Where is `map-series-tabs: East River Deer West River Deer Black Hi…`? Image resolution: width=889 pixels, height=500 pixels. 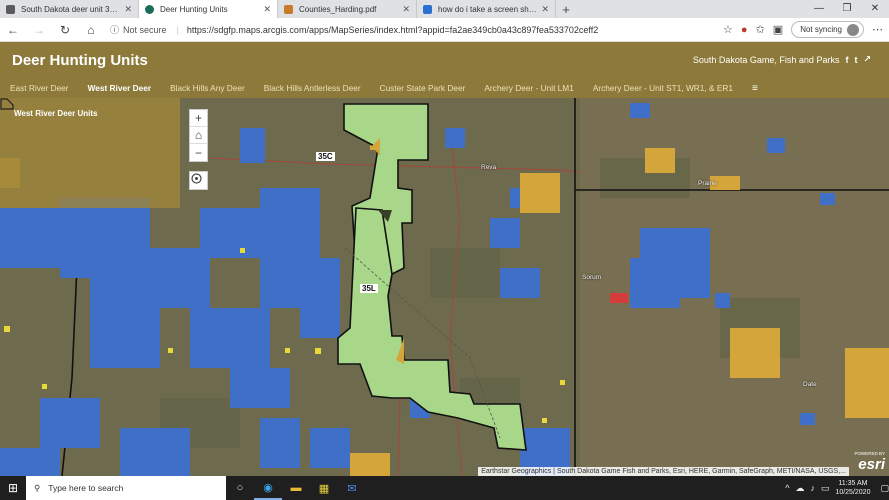
map-series-tabs: East River Deer West River Deer Black Hi… is located at coordinates (444, 88).